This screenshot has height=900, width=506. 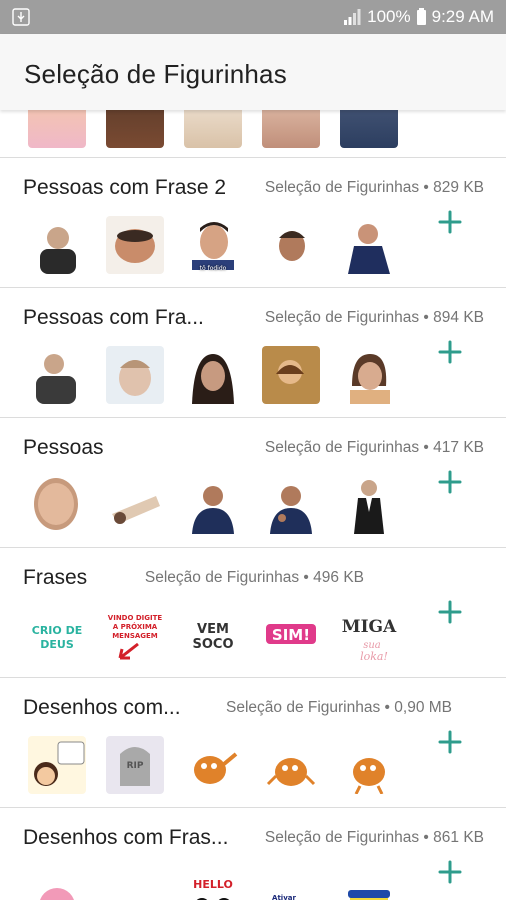 I want to click on battery-icon, so click(x=421, y=16).